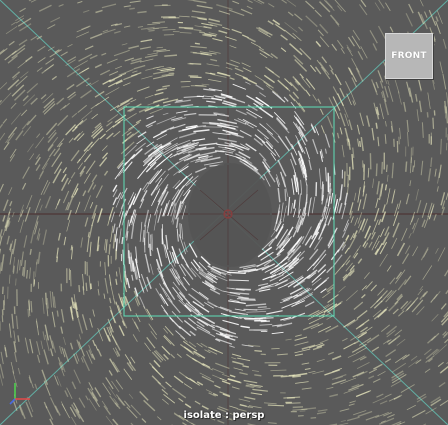 This screenshot has height=425, width=448. I want to click on view-cube: FRONT, so click(409, 56).